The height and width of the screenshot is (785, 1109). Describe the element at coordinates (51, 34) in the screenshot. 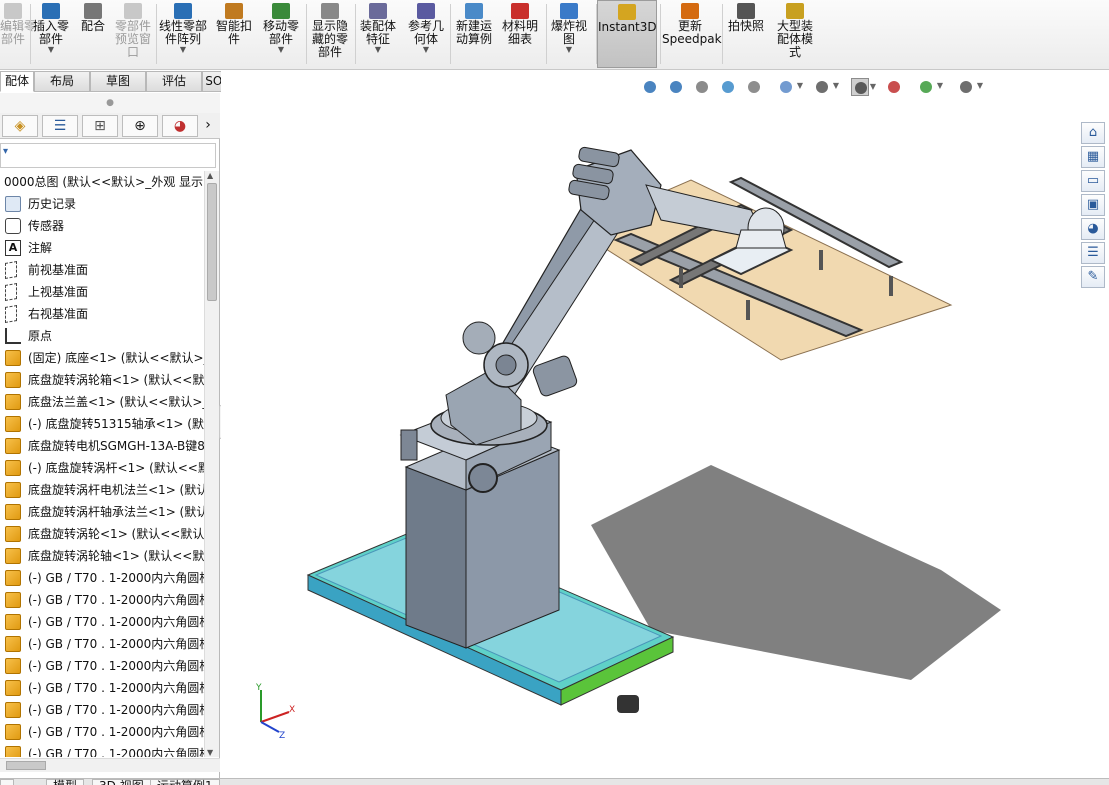

I see `insert-component-button: 插入零 部件 ▼` at that location.